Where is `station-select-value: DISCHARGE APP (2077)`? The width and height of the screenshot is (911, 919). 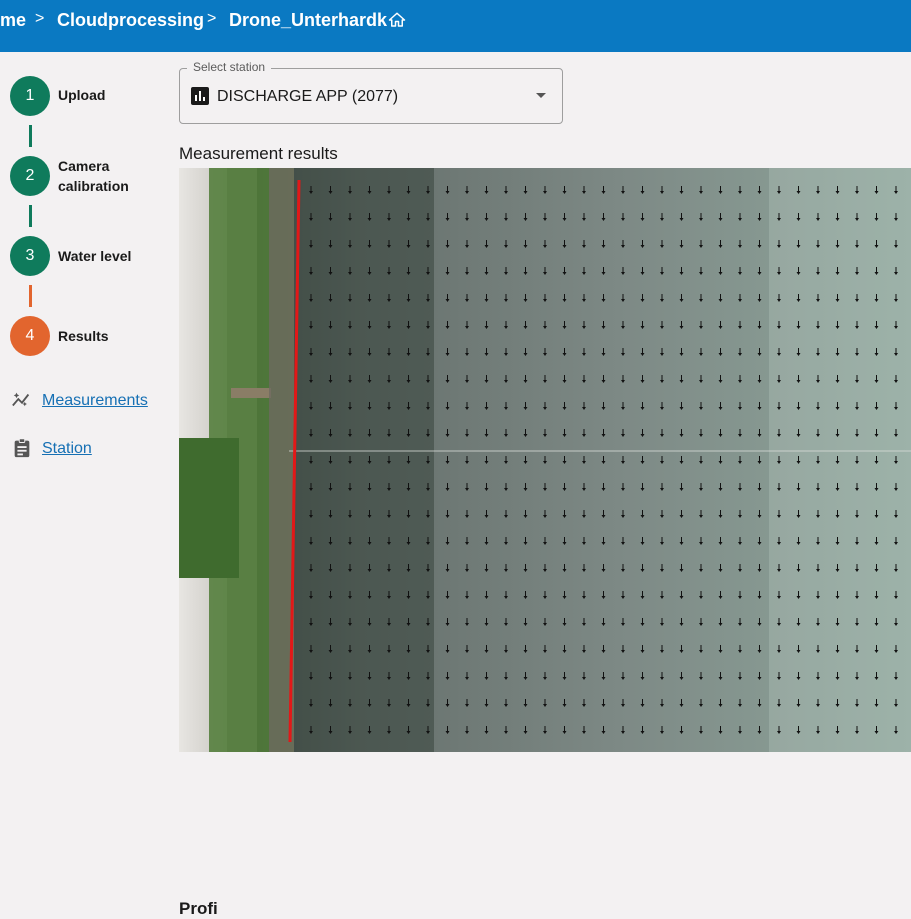
station-select-value: DISCHARGE APP (2077) is located at coordinates (308, 96).